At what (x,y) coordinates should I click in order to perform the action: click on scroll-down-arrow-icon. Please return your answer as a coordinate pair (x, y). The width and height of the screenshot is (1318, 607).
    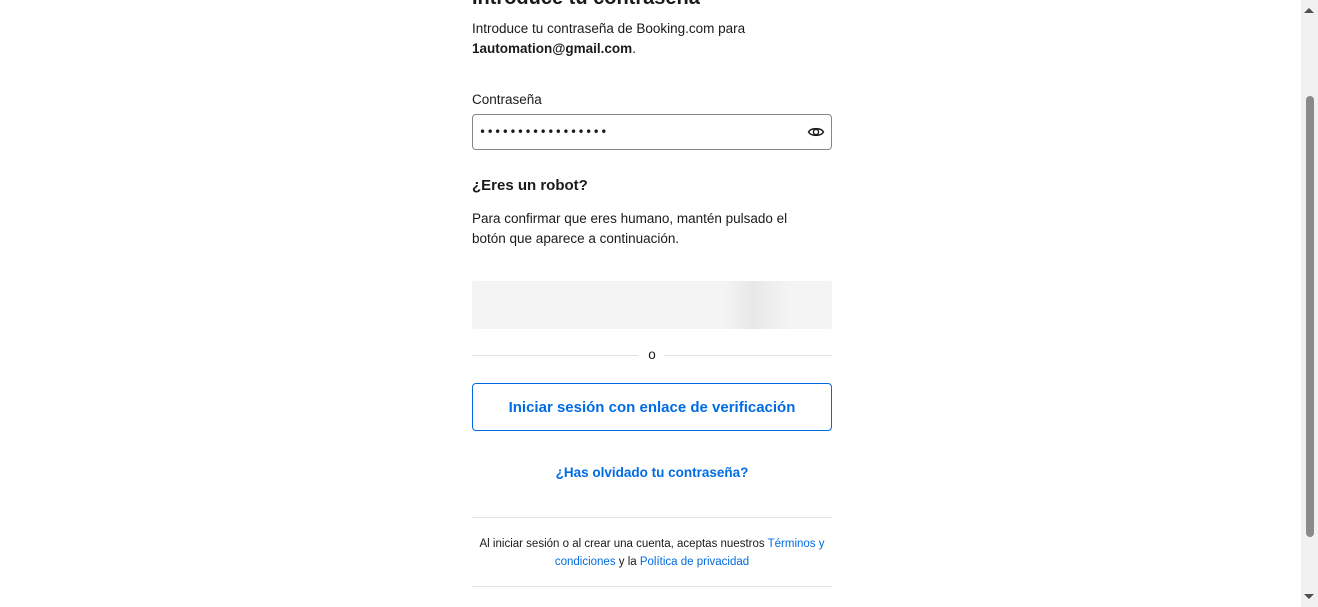
    Looking at the image, I should click on (1309, 596).